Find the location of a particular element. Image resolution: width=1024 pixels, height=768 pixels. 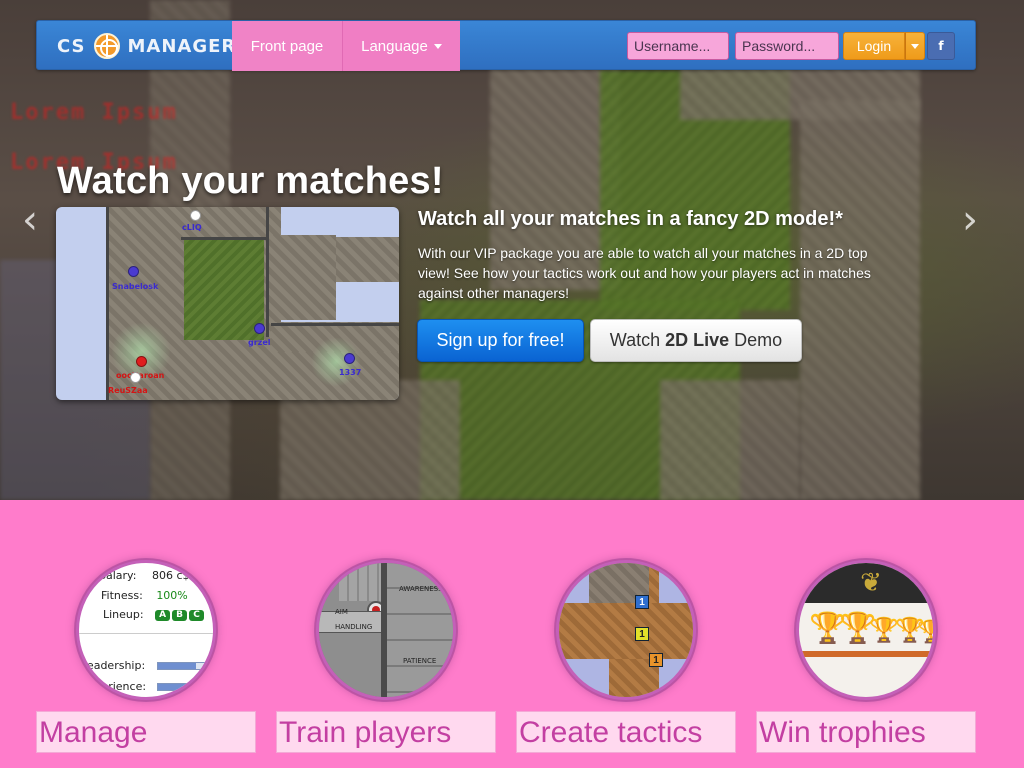

username-input is located at coordinates (678, 46).